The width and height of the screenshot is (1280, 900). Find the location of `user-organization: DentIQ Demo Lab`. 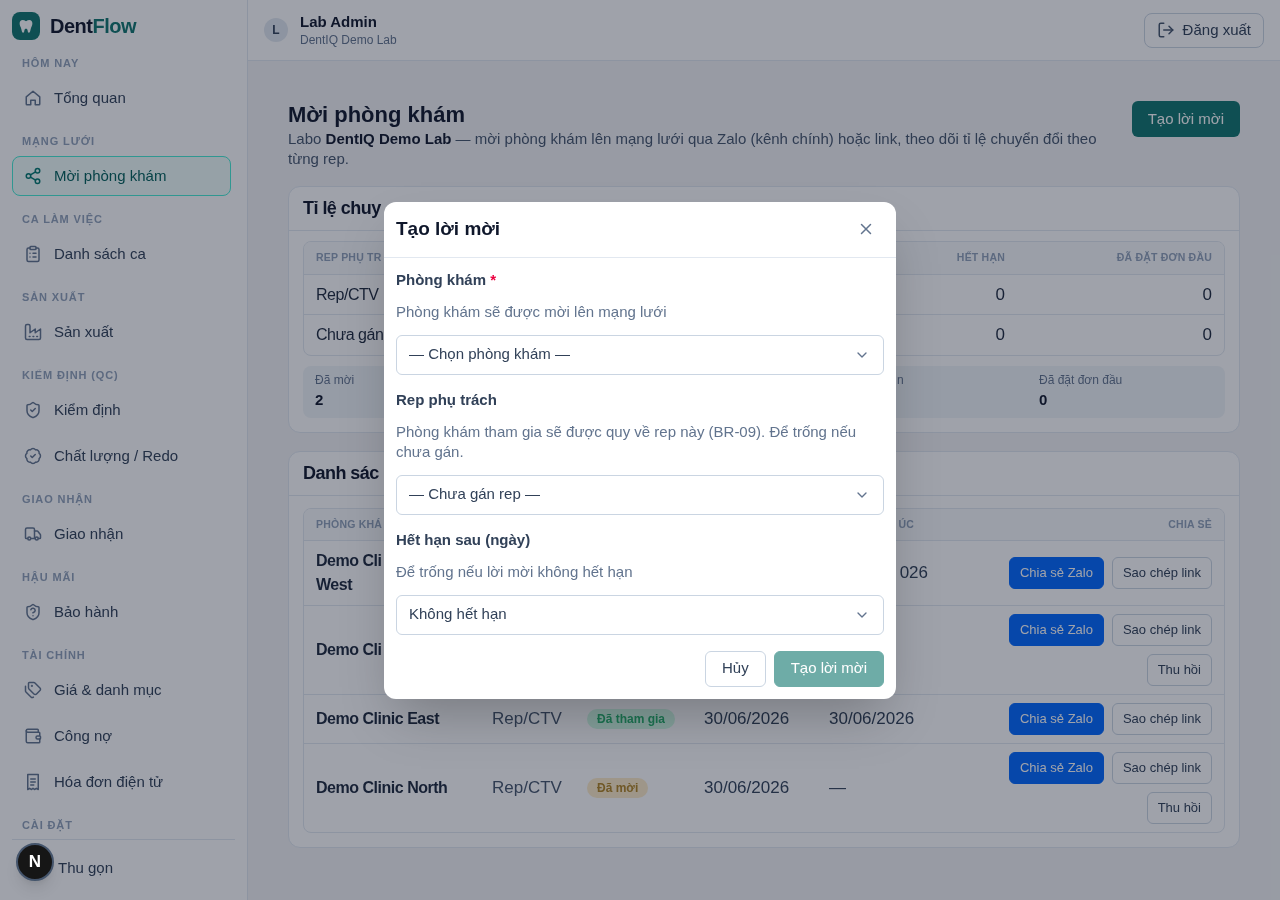

user-organization: DentIQ Demo Lab is located at coordinates (348, 40).